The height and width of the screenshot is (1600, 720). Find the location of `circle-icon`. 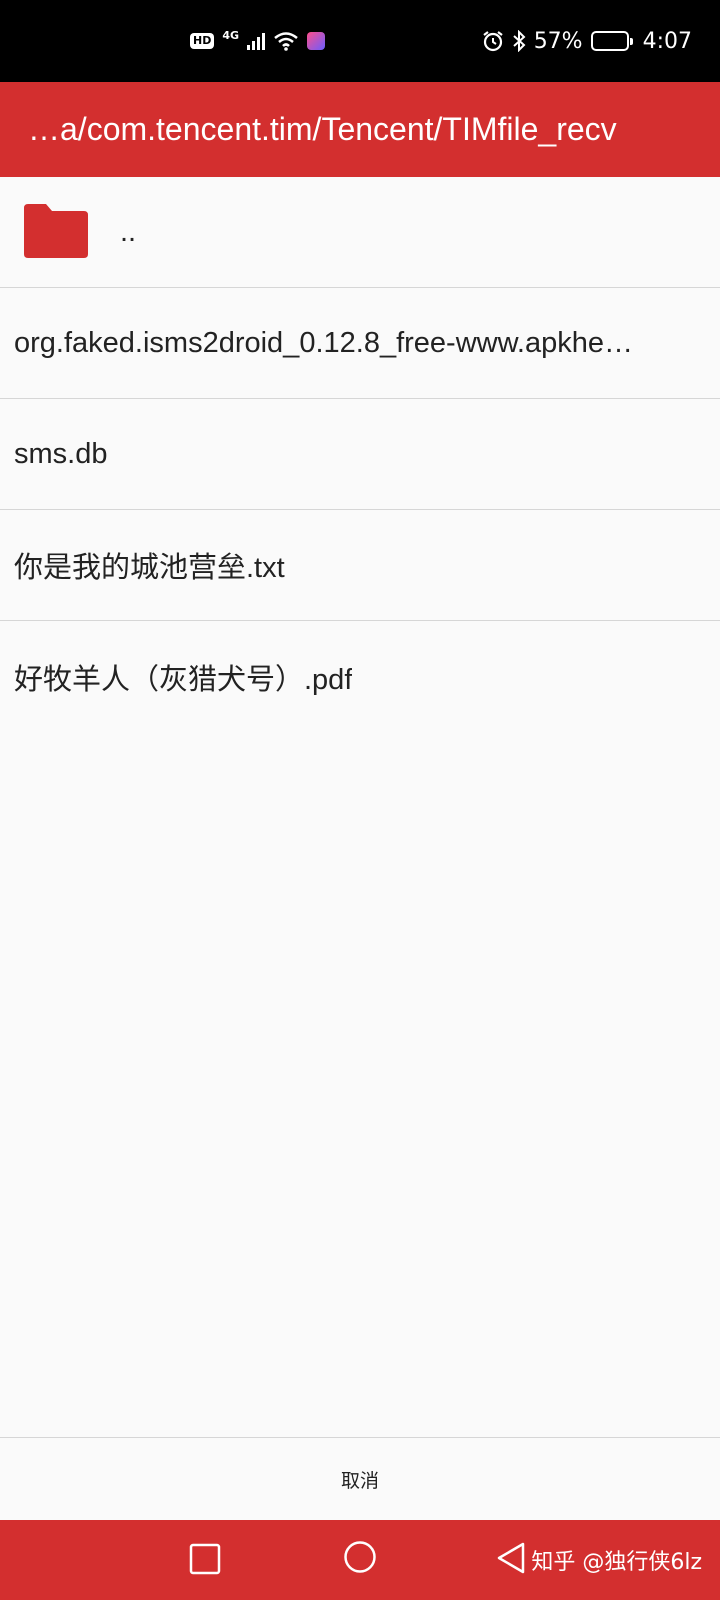

circle-icon is located at coordinates (360, 1557).